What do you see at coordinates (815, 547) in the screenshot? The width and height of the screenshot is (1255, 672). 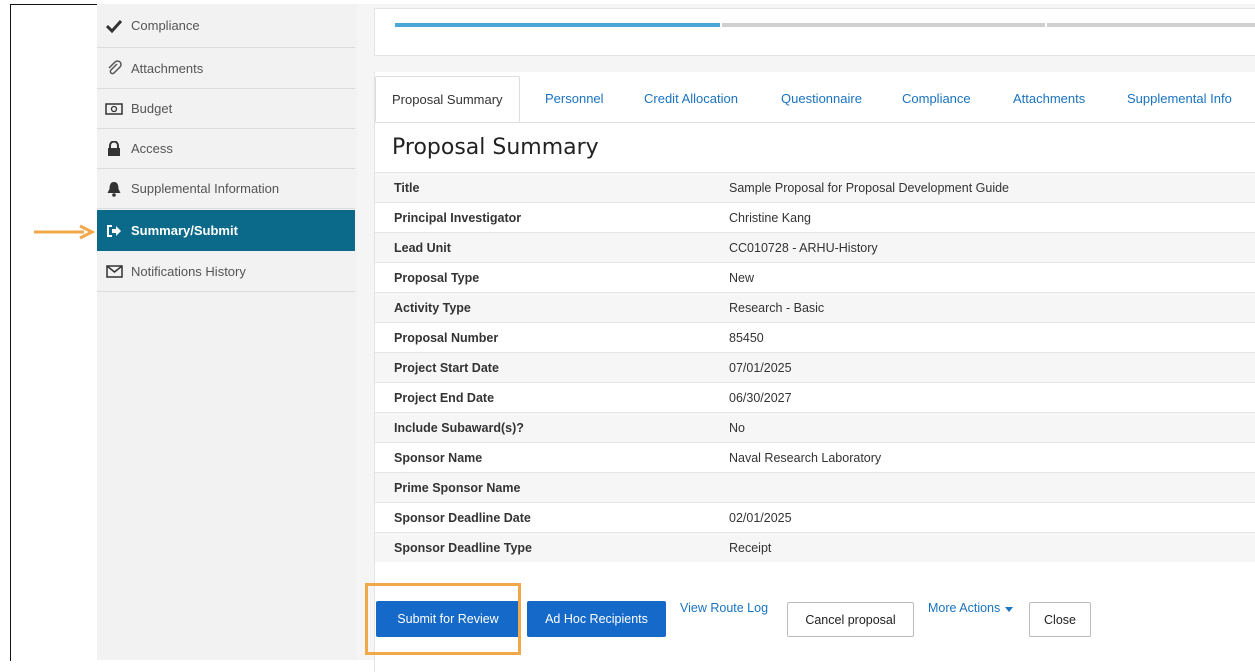 I see `table-row: Sponsor Deadline Type Receipt` at bounding box center [815, 547].